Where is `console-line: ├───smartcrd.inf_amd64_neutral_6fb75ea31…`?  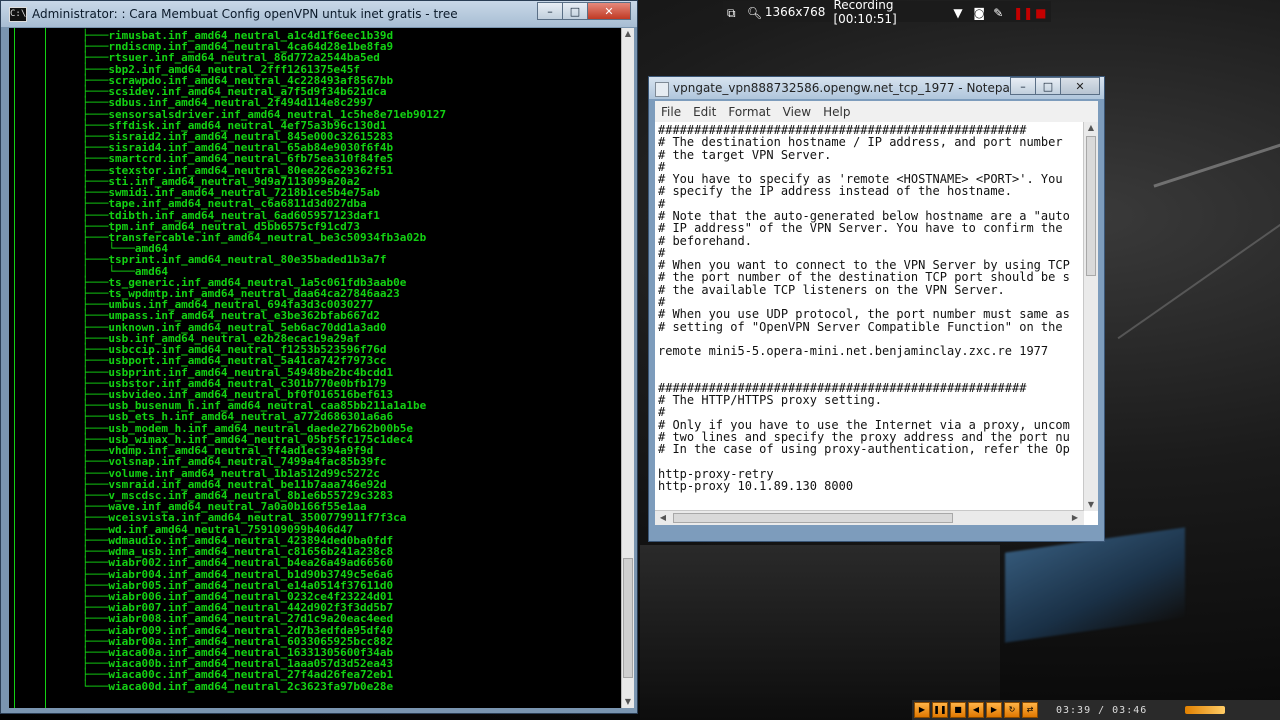
console-line: ├───smartcrd.inf_amd64_neutral_6fb75ea31… is located at coordinates (201, 159).